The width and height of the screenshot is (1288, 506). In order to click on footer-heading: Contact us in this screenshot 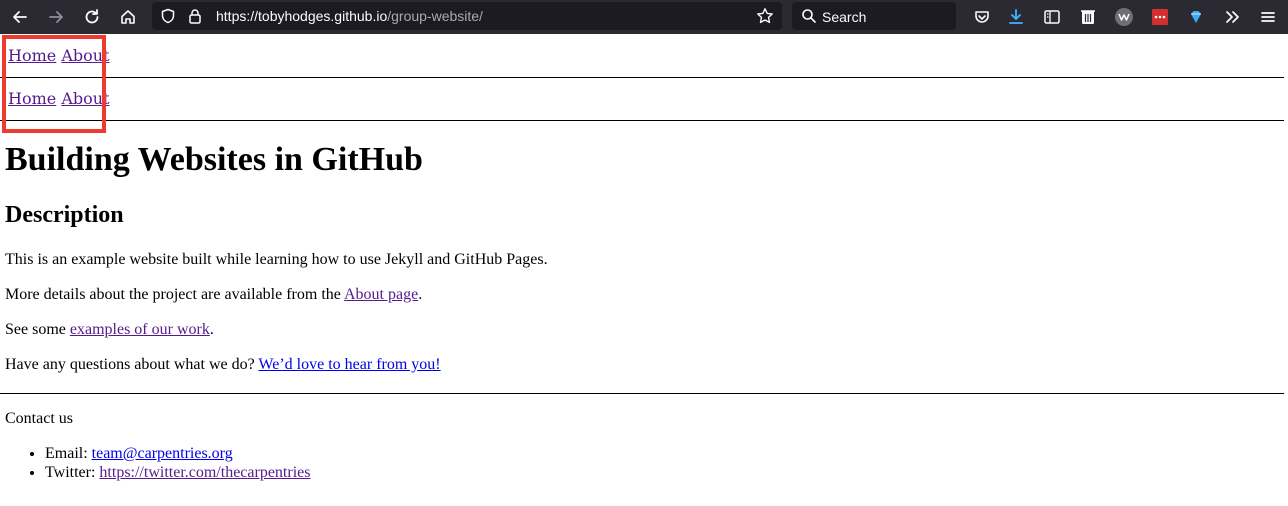, I will do `click(39, 418)`.